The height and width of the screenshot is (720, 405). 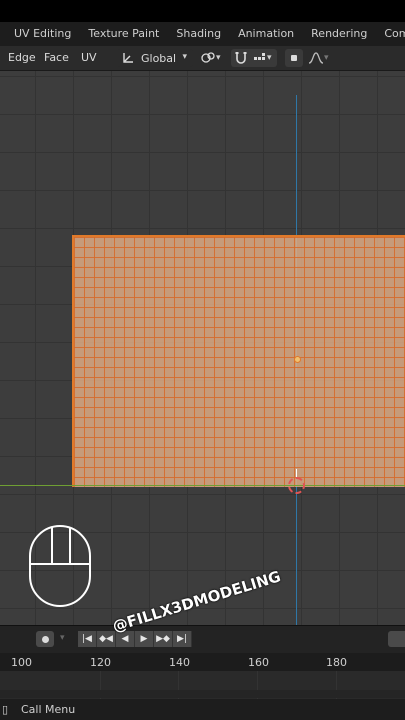 I want to click on mouse-button-icon: ▯, so click(x=5, y=709).